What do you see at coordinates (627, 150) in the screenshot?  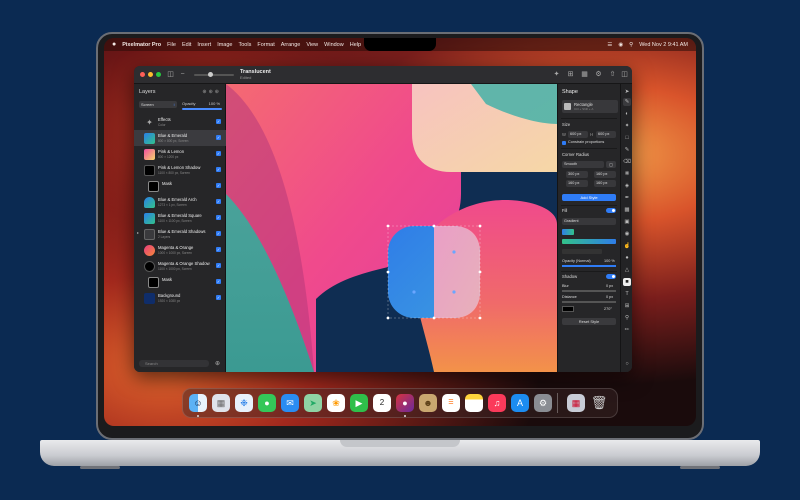 I see `paint-tool-icon: ✎` at bounding box center [627, 150].